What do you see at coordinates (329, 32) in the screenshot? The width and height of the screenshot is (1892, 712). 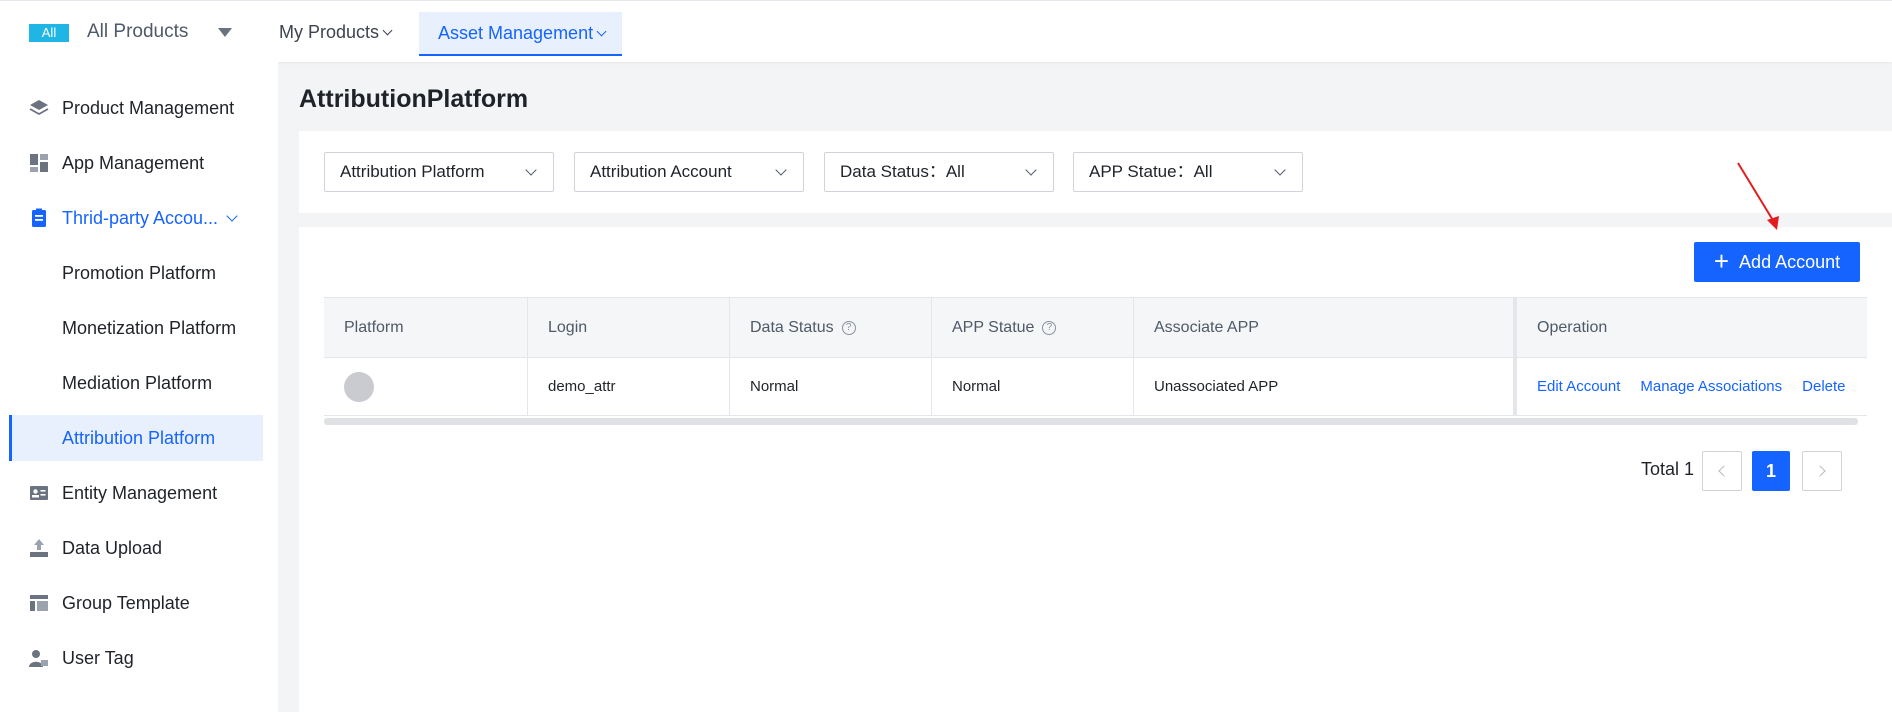 I see `tab-my-products-label: My Products` at bounding box center [329, 32].